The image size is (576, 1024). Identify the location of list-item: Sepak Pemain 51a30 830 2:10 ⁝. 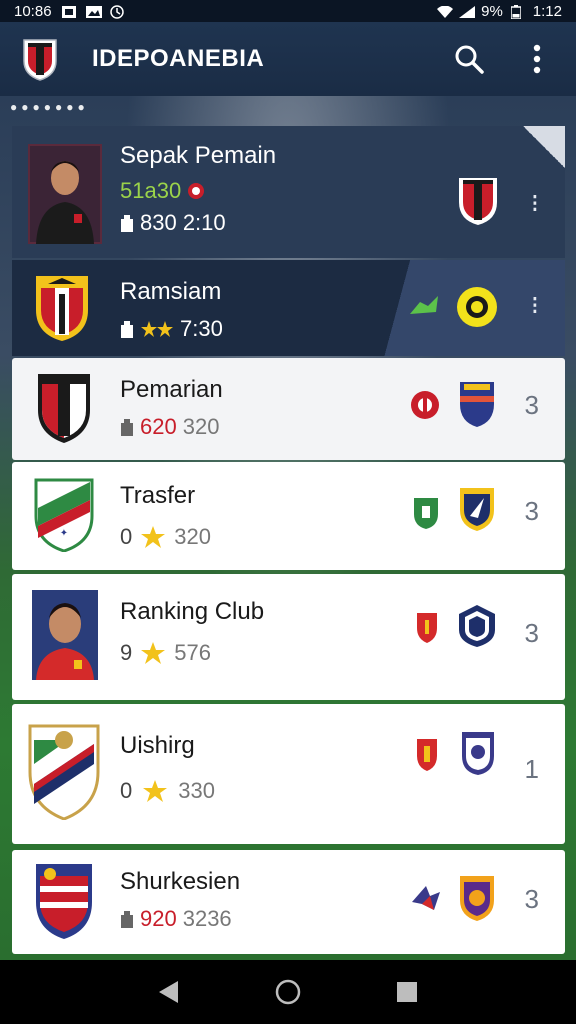
(288, 192).